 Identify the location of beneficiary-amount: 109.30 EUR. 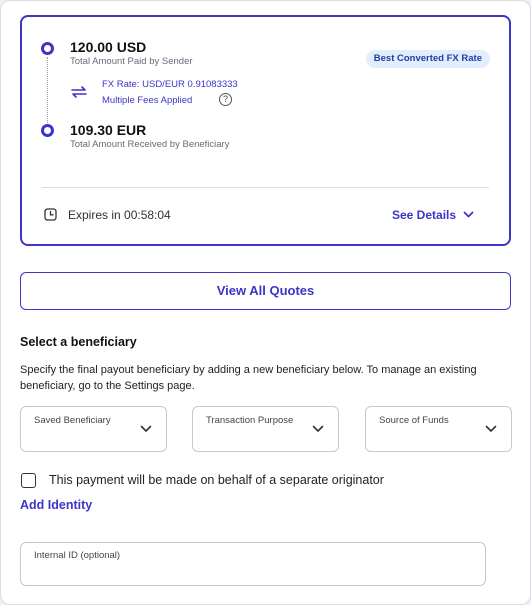
(108, 130).